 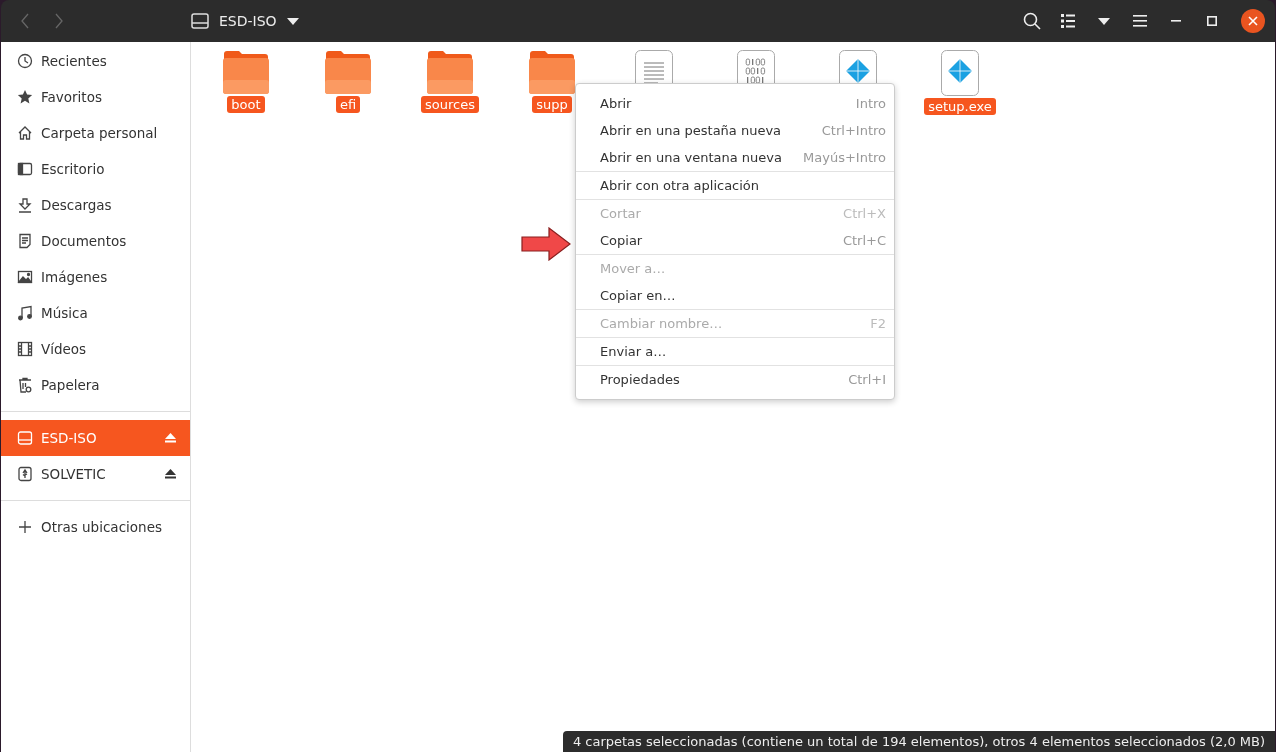 What do you see at coordinates (735, 130) in the screenshot?
I see `menu-item: Abrir en una pestaña nueva Ctrl+Intro` at bounding box center [735, 130].